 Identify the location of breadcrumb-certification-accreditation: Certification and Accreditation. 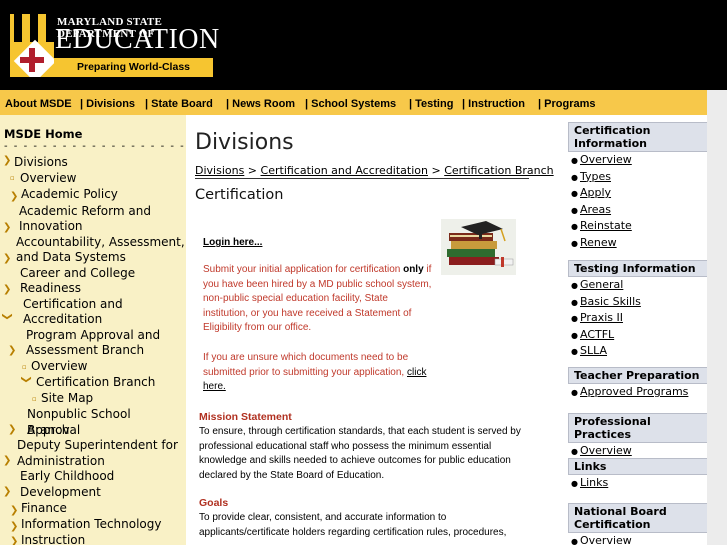
(344, 170).